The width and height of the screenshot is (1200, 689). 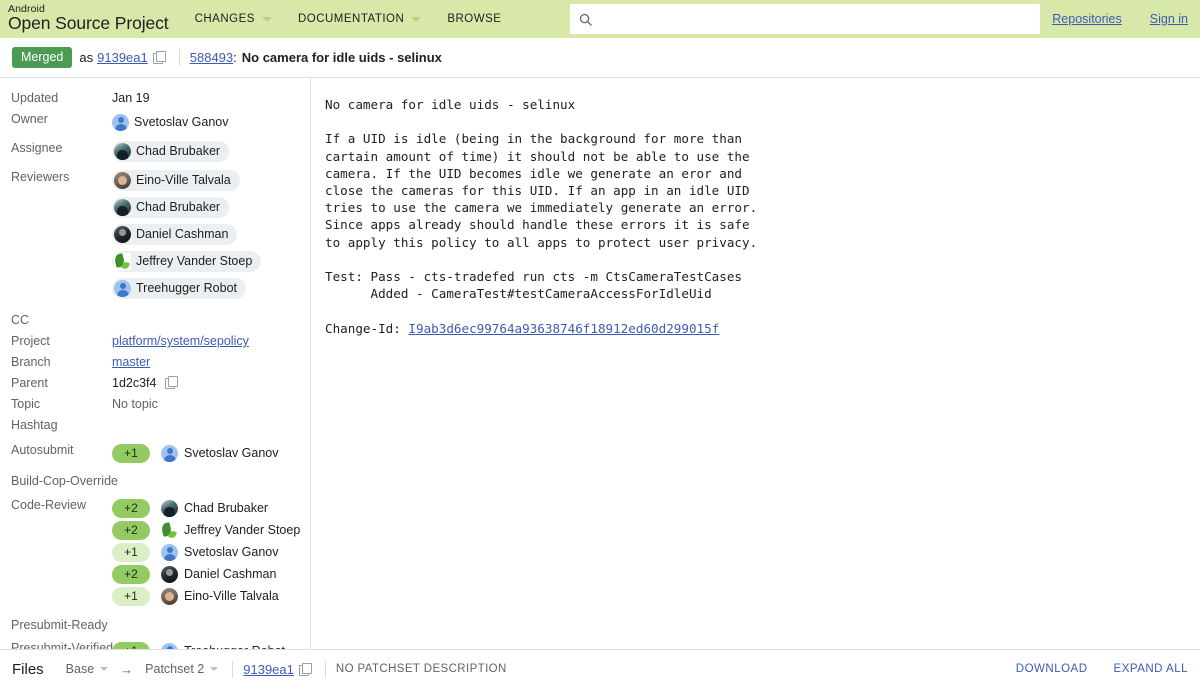 What do you see at coordinates (585, 19) in the screenshot?
I see `search-icon` at bounding box center [585, 19].